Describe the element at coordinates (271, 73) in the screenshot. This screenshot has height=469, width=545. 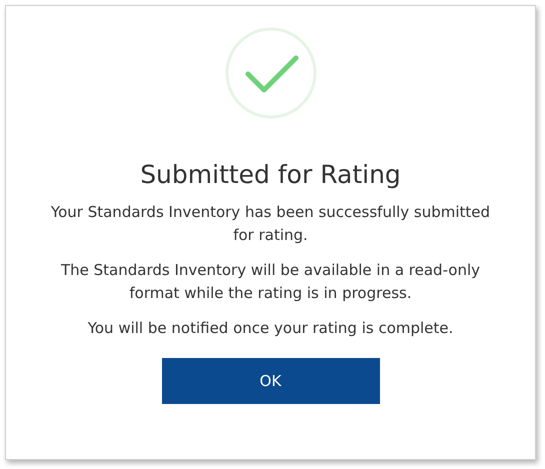
I see `checkmark-icon` at that location.